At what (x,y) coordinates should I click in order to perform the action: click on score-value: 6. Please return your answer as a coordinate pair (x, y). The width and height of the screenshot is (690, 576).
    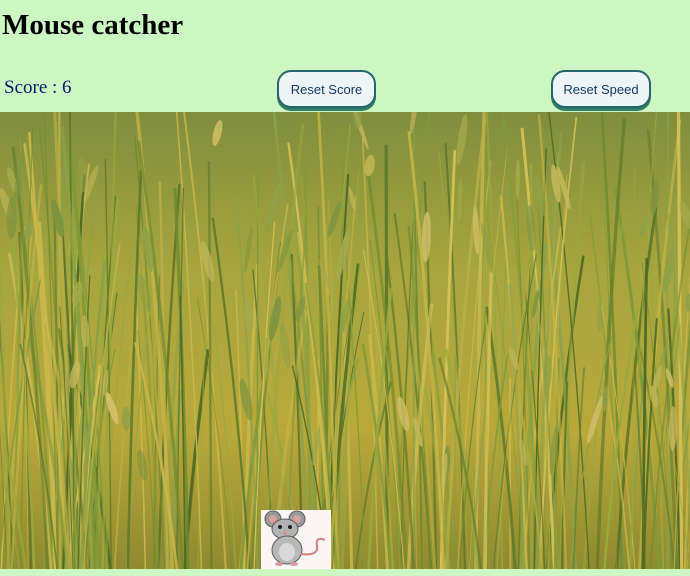
    Looking at the image, I should click on (67, 87).